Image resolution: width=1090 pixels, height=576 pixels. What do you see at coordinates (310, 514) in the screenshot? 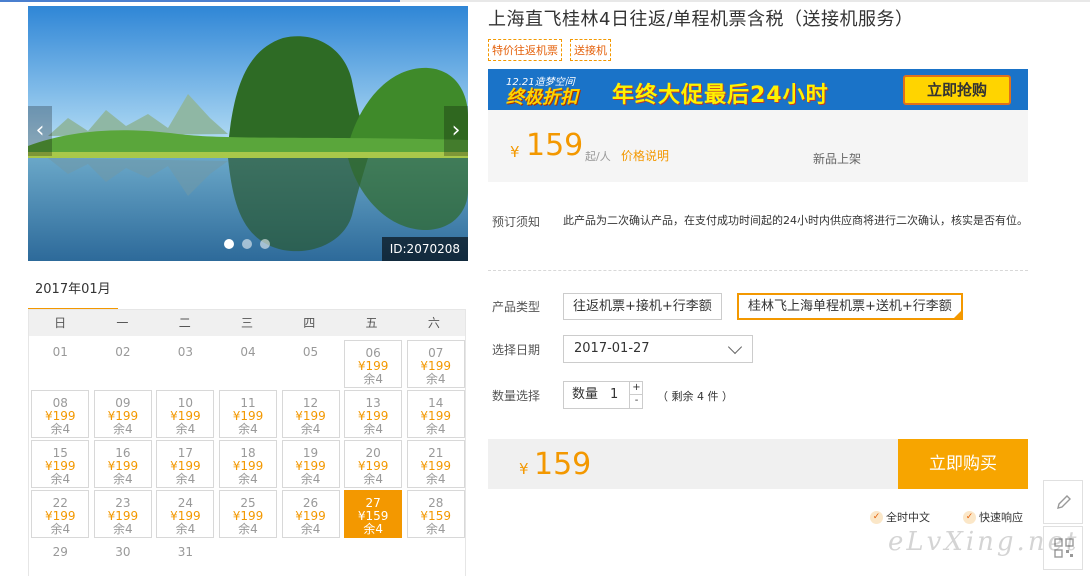
I see `calendar-day: 26 ¥199 余4` at bounding box center [310, 514].